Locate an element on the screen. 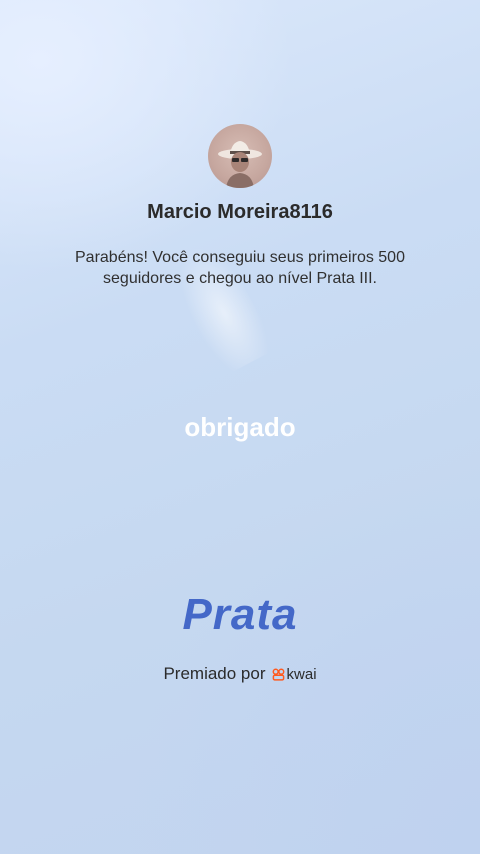  brand-name: kwai is located at coordinates (301, 674).